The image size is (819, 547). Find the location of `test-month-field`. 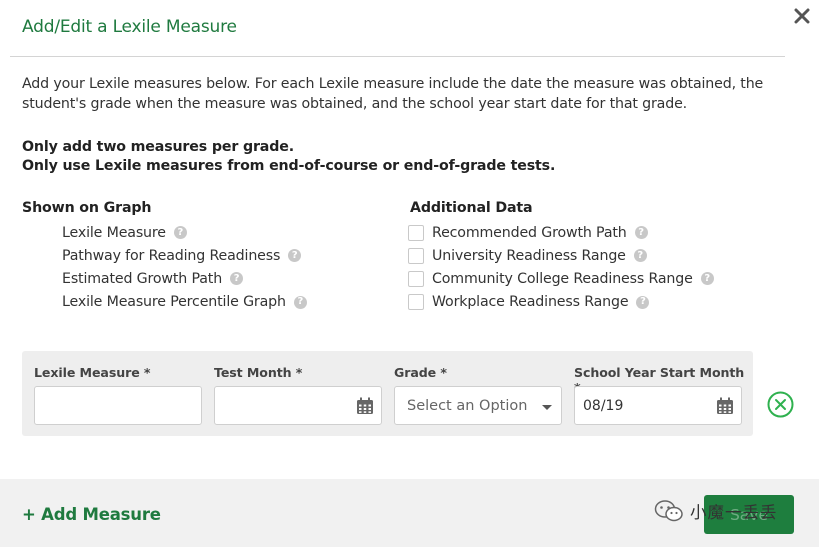

test-month-field is located at coordinates (298, 405).